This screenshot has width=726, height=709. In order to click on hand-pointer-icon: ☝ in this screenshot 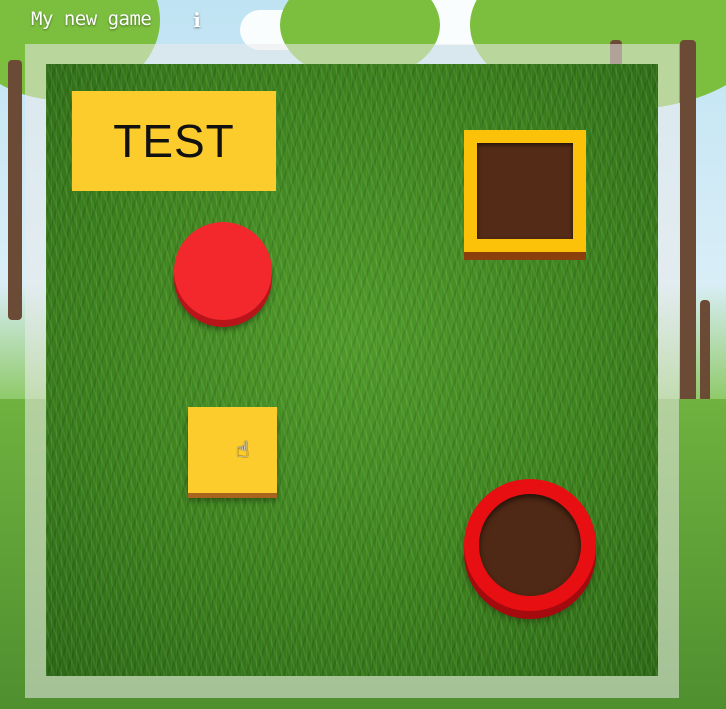, I will do `click(243, 450)`.